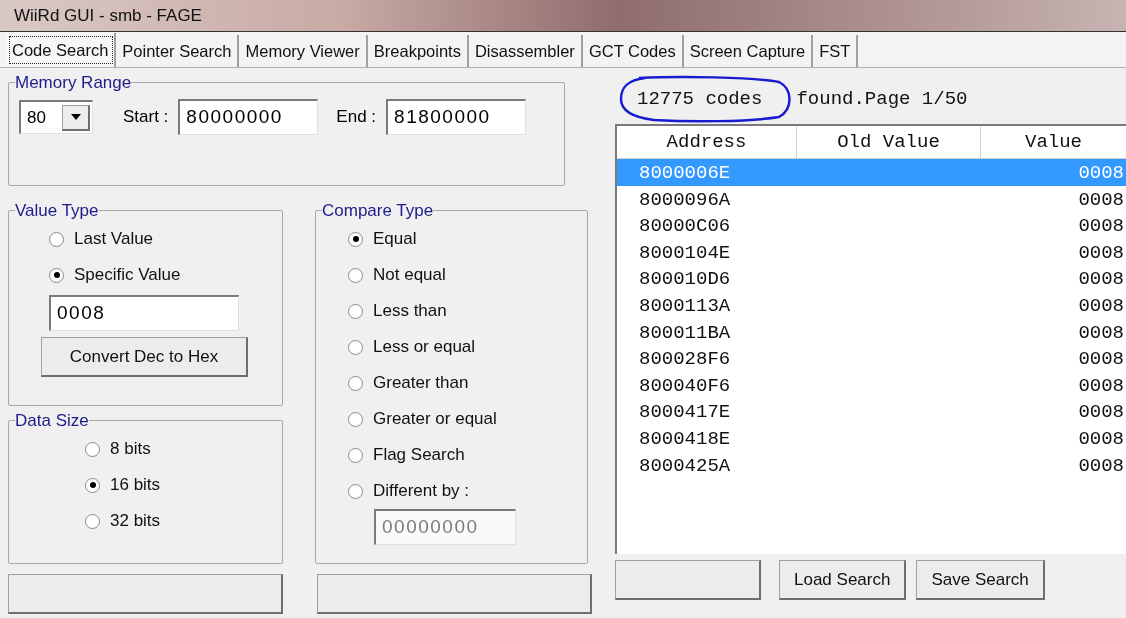 This screenshot has height=618, width=1126. I want to click on address-cell-text: 8000006E, so click(685, 173).